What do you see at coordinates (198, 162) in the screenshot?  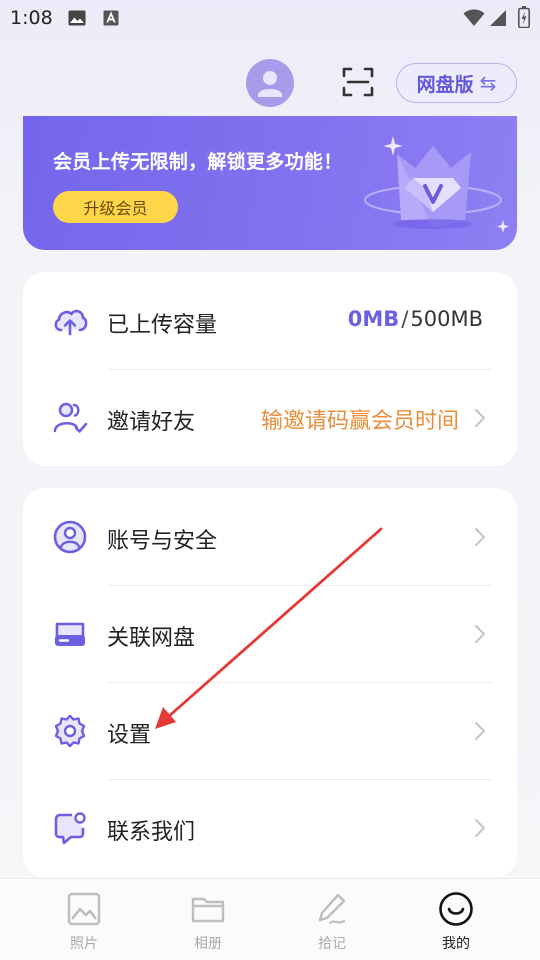 I see `banner-text: 会员上传无限制，解锁更多功能！` at bounding box center [198, 162].